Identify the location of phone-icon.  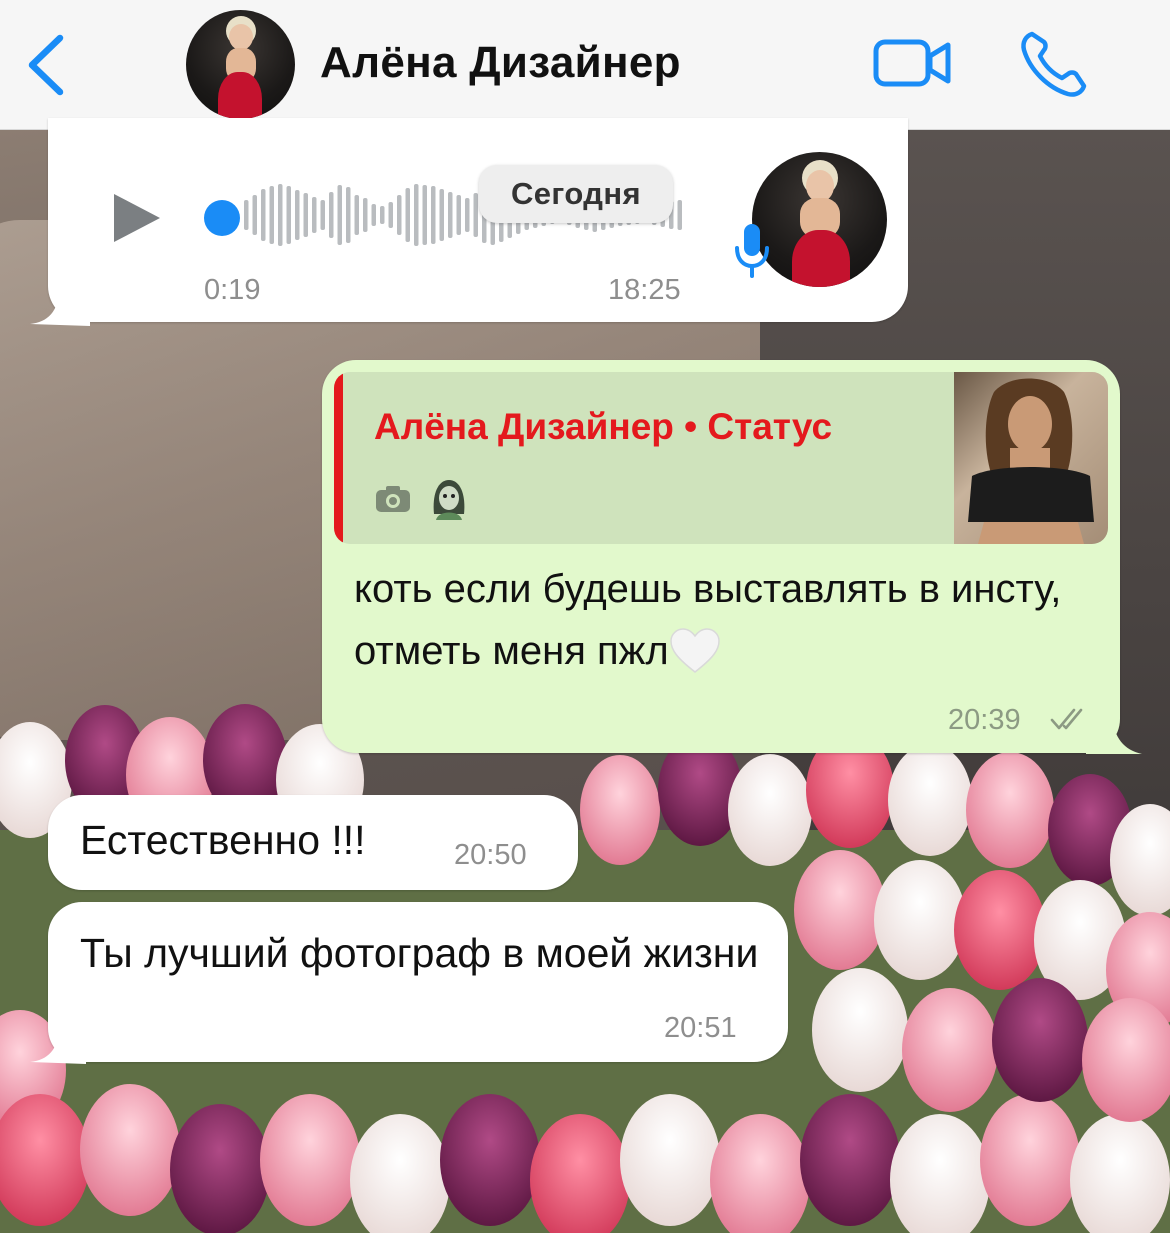
(1054, 64).